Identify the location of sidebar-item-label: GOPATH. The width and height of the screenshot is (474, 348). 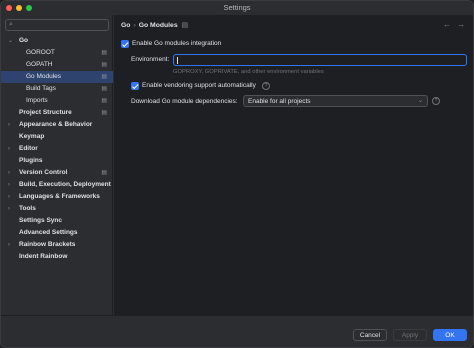
(39, 64).